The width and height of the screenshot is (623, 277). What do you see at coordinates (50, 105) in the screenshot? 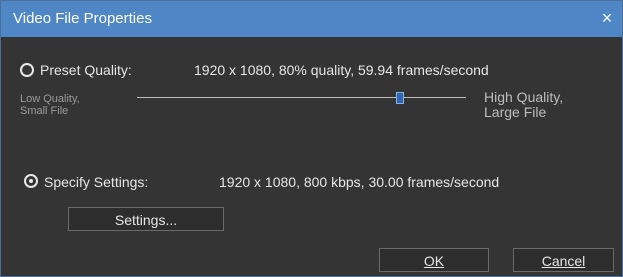
I see `low-quality-label: Low Quality, Small File` at bounding box center [50, 105].